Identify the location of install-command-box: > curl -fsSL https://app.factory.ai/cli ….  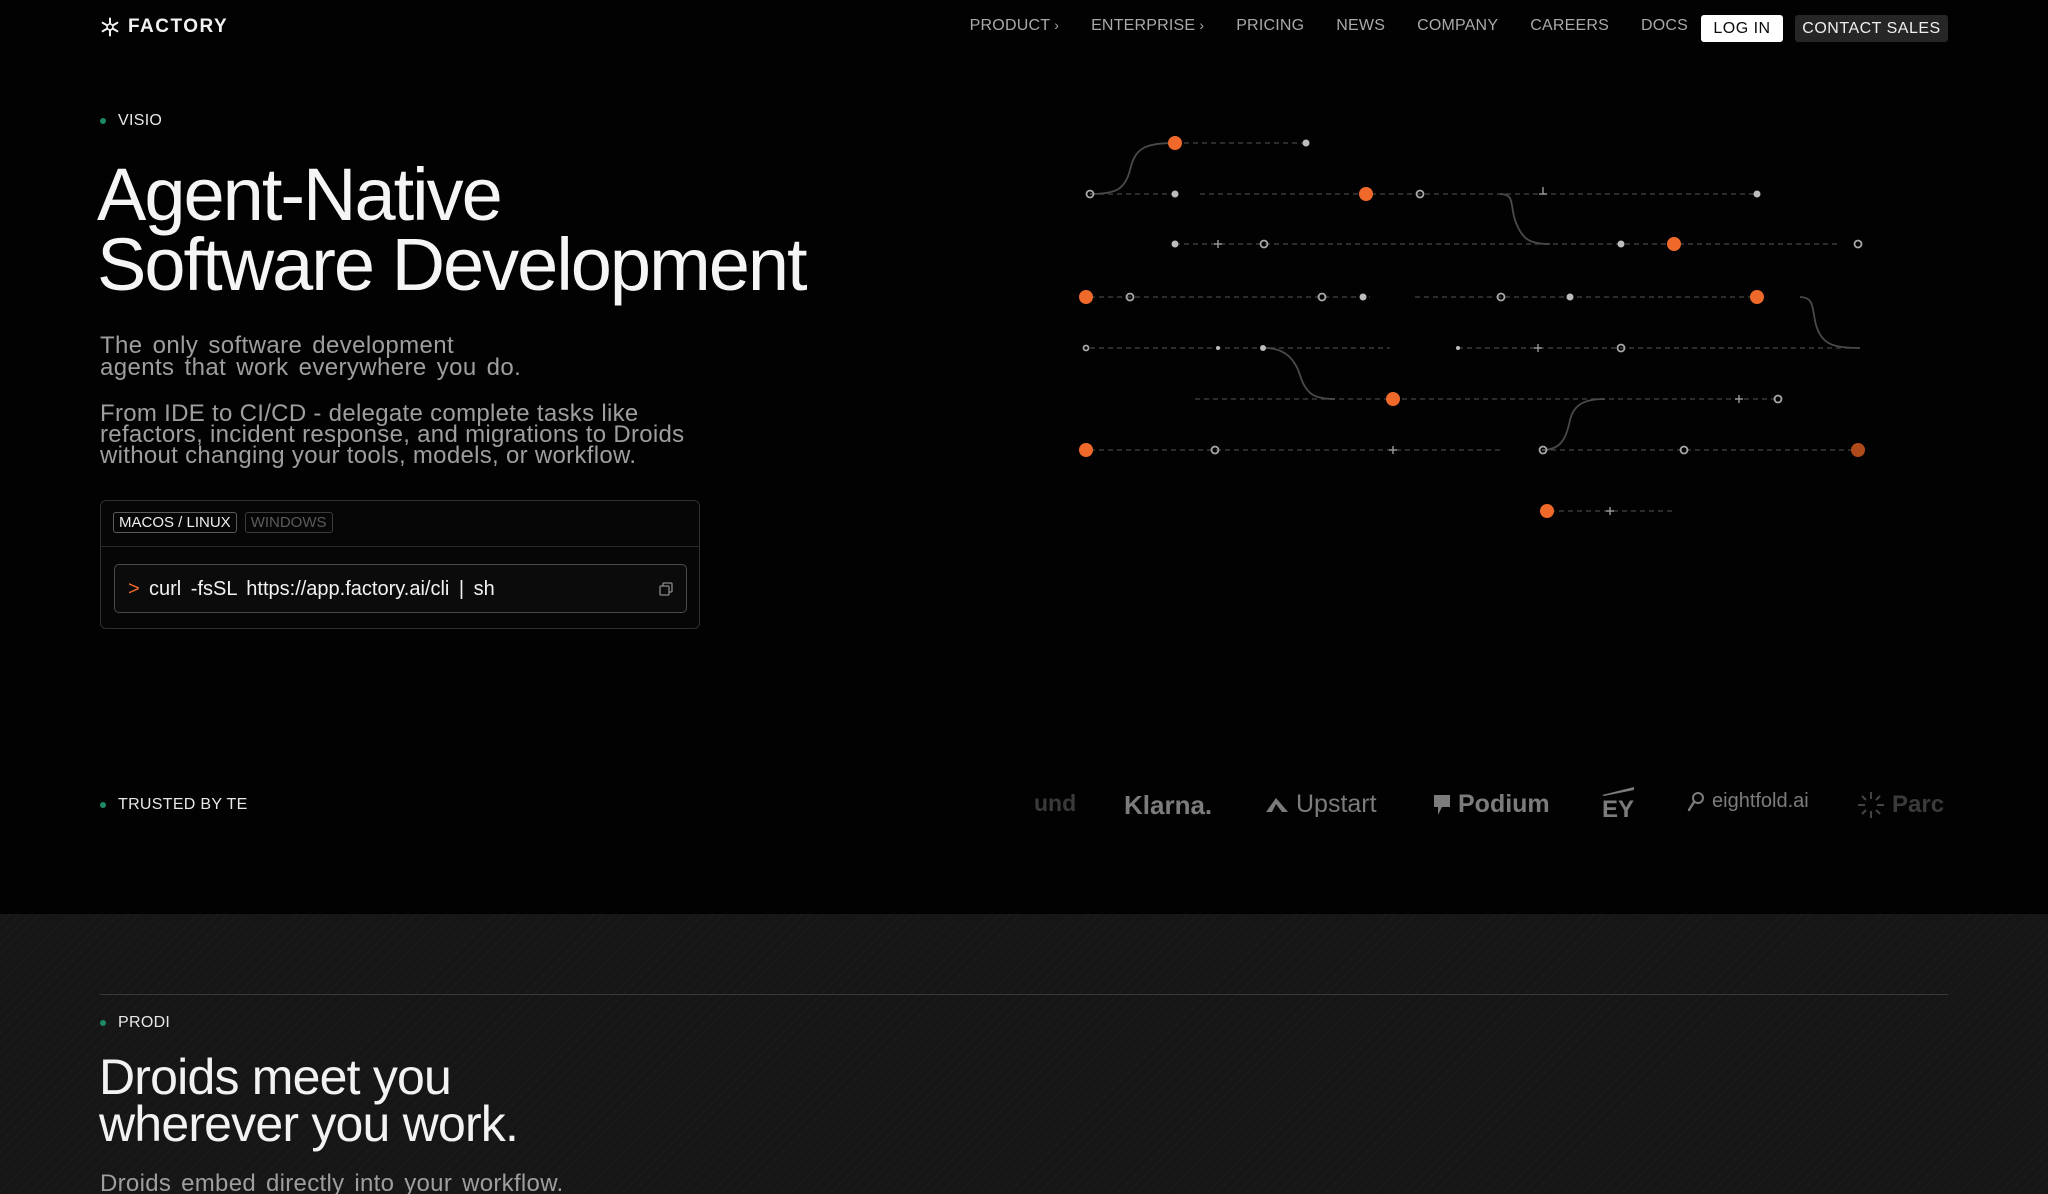
(400, 588).